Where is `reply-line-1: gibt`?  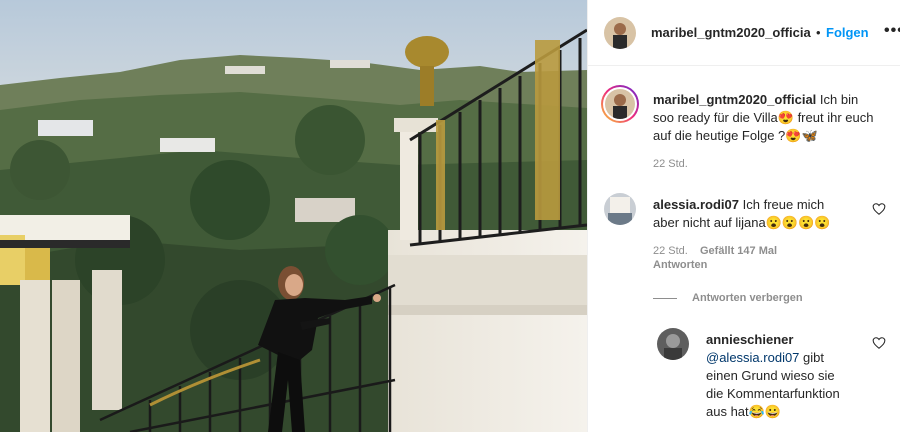
reply-line-1: gibt is located at coordinates (814, 357).